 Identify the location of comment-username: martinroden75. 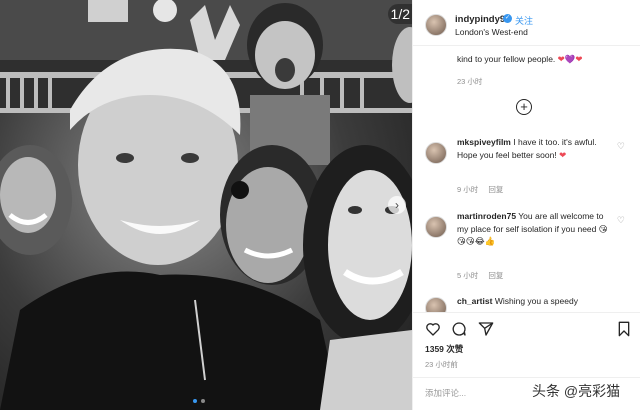
(486, 216).